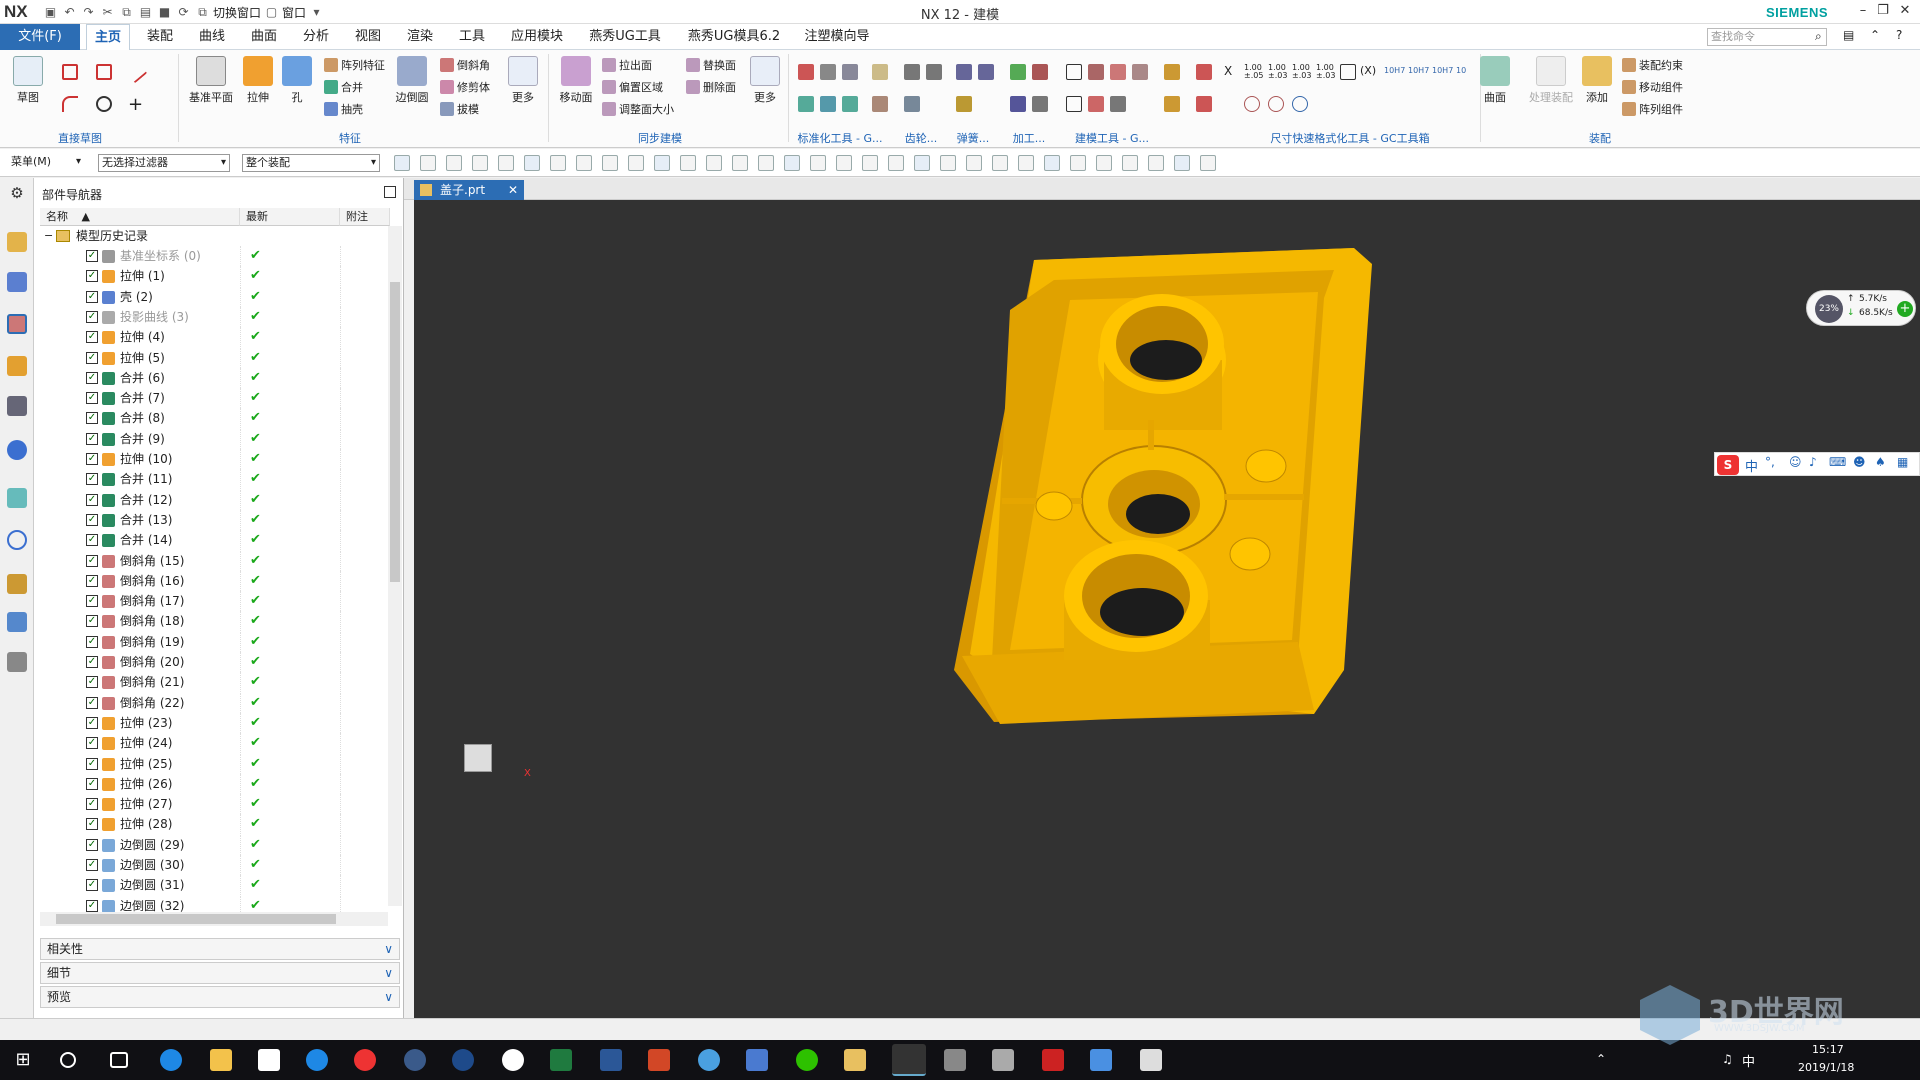 Image resolution: width=1920 pixels, height=1080 pixels. Describe the element at coordinates (688, 163) in the screenshot. I see `snap-line-icon` at that location.